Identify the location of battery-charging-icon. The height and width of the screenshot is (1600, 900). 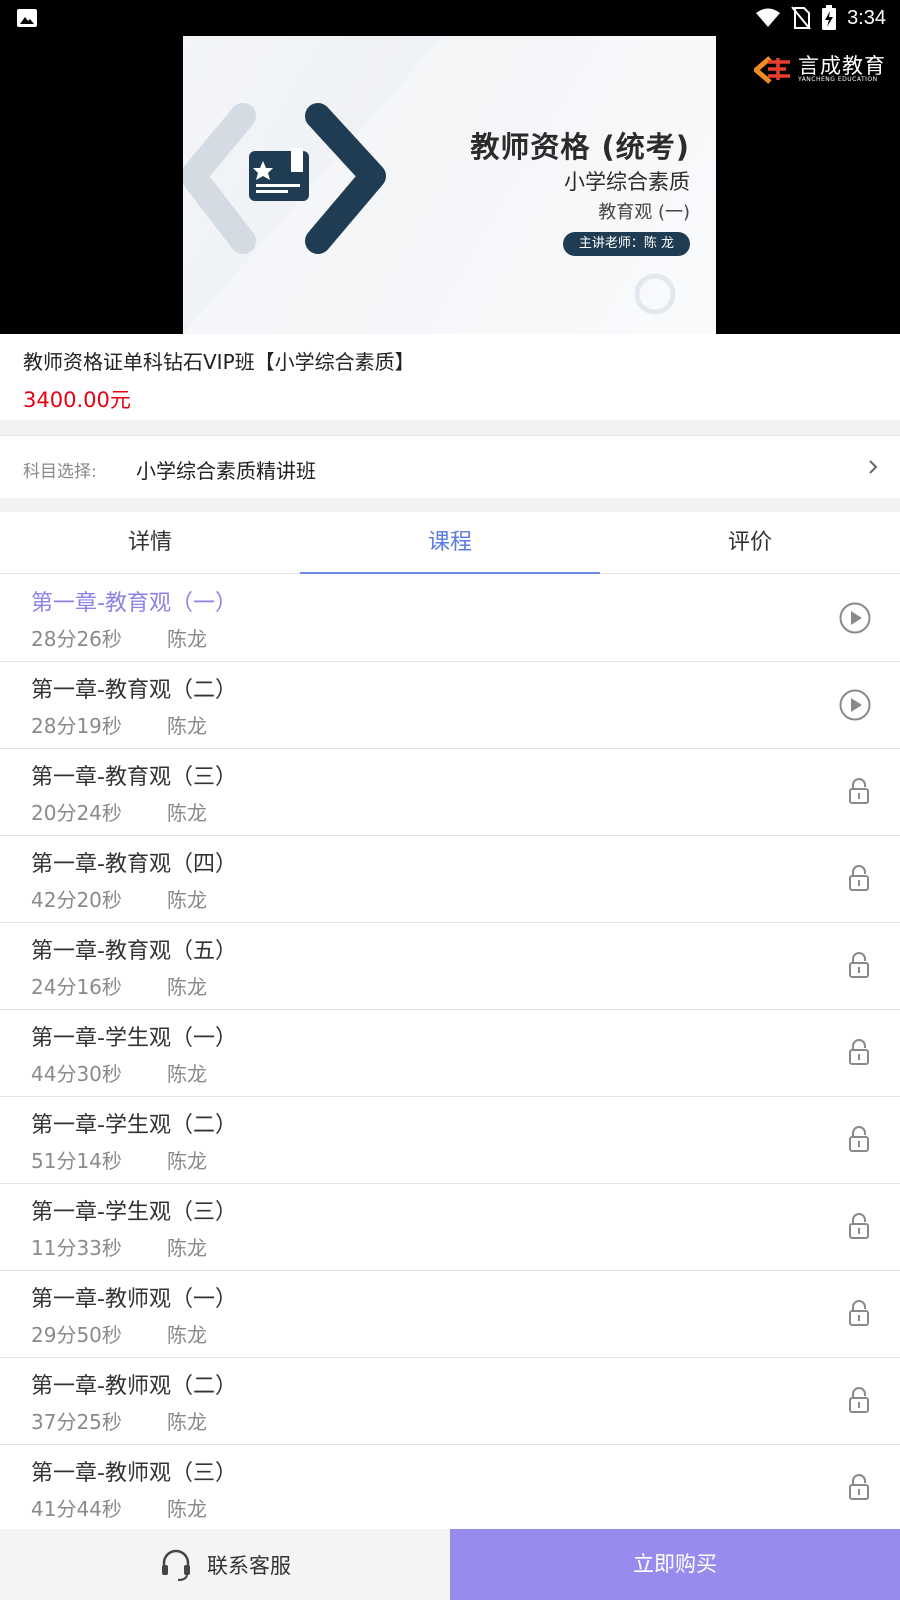
(829, 17).